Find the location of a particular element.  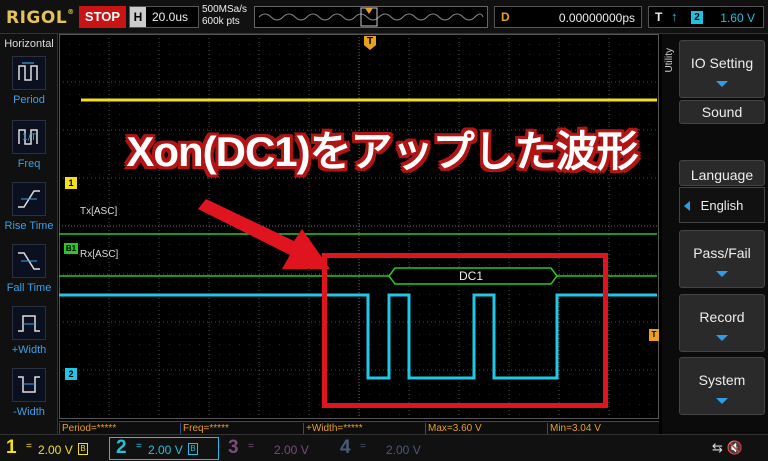

memory-overview is located at coordinates (371, 17).